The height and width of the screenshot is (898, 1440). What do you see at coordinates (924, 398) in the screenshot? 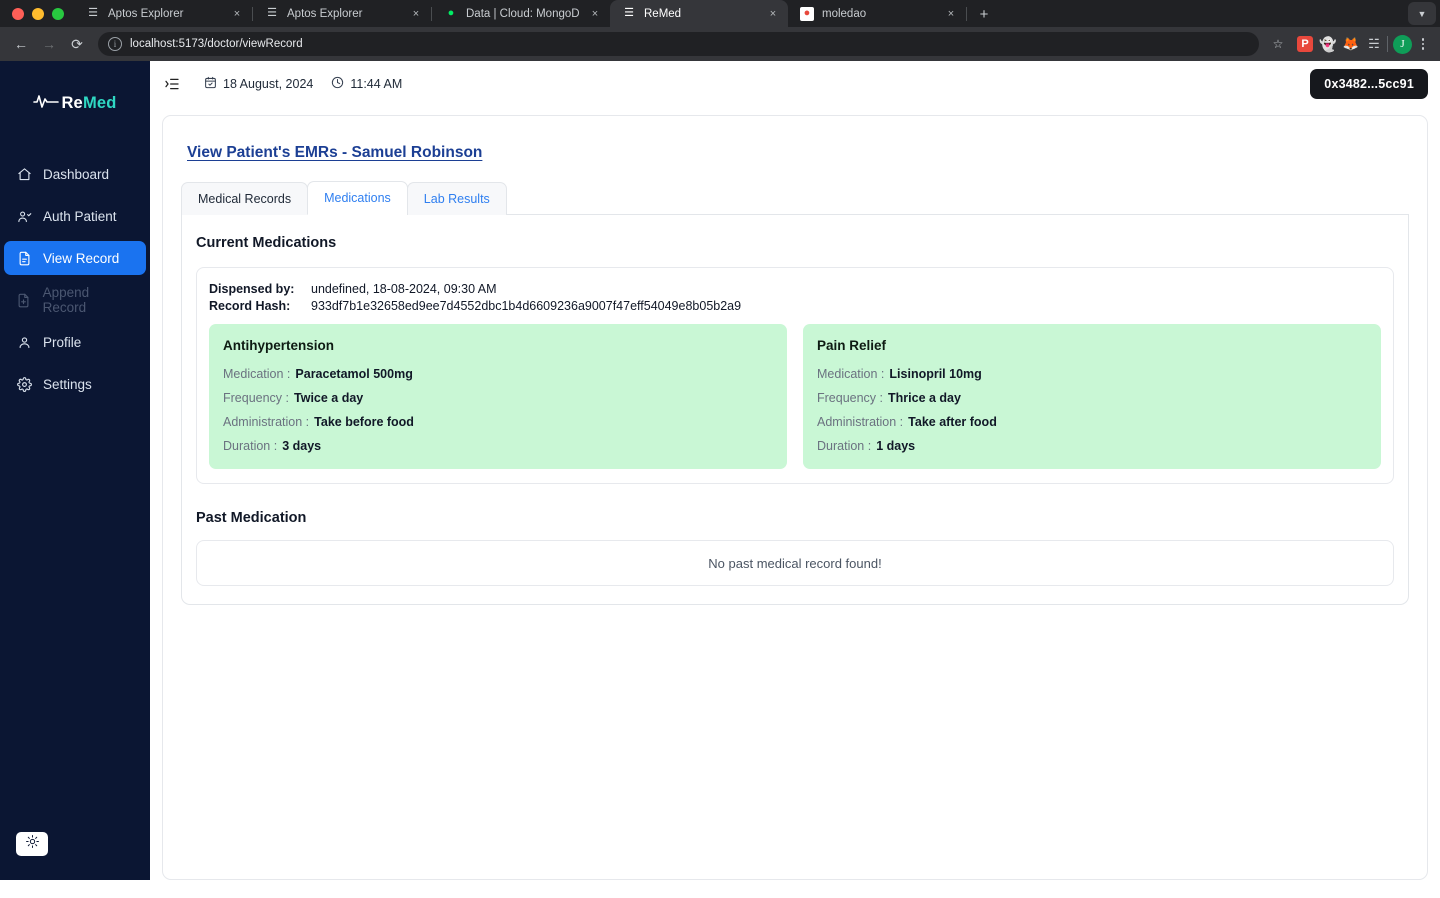
I see `frequency-value: Thrice a day` at bounding box center [924, 398].